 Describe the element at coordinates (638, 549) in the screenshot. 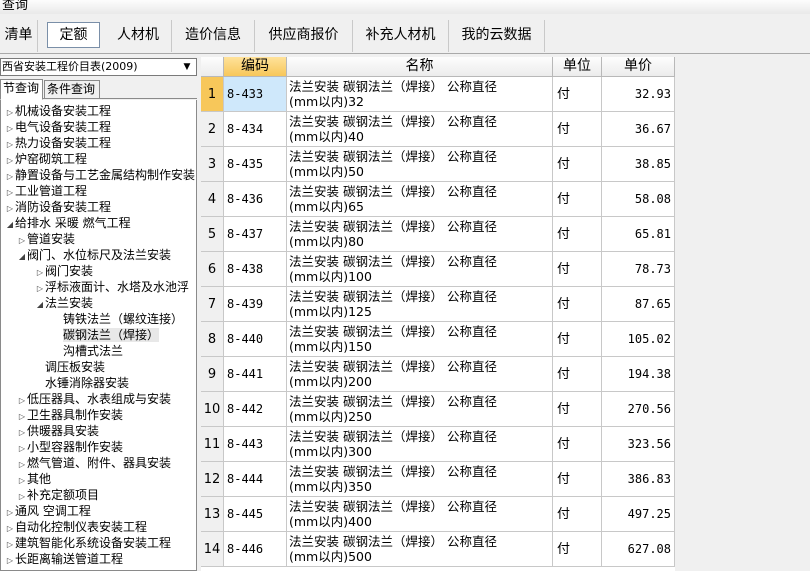

I see `cell-price: 627.08` at that location.